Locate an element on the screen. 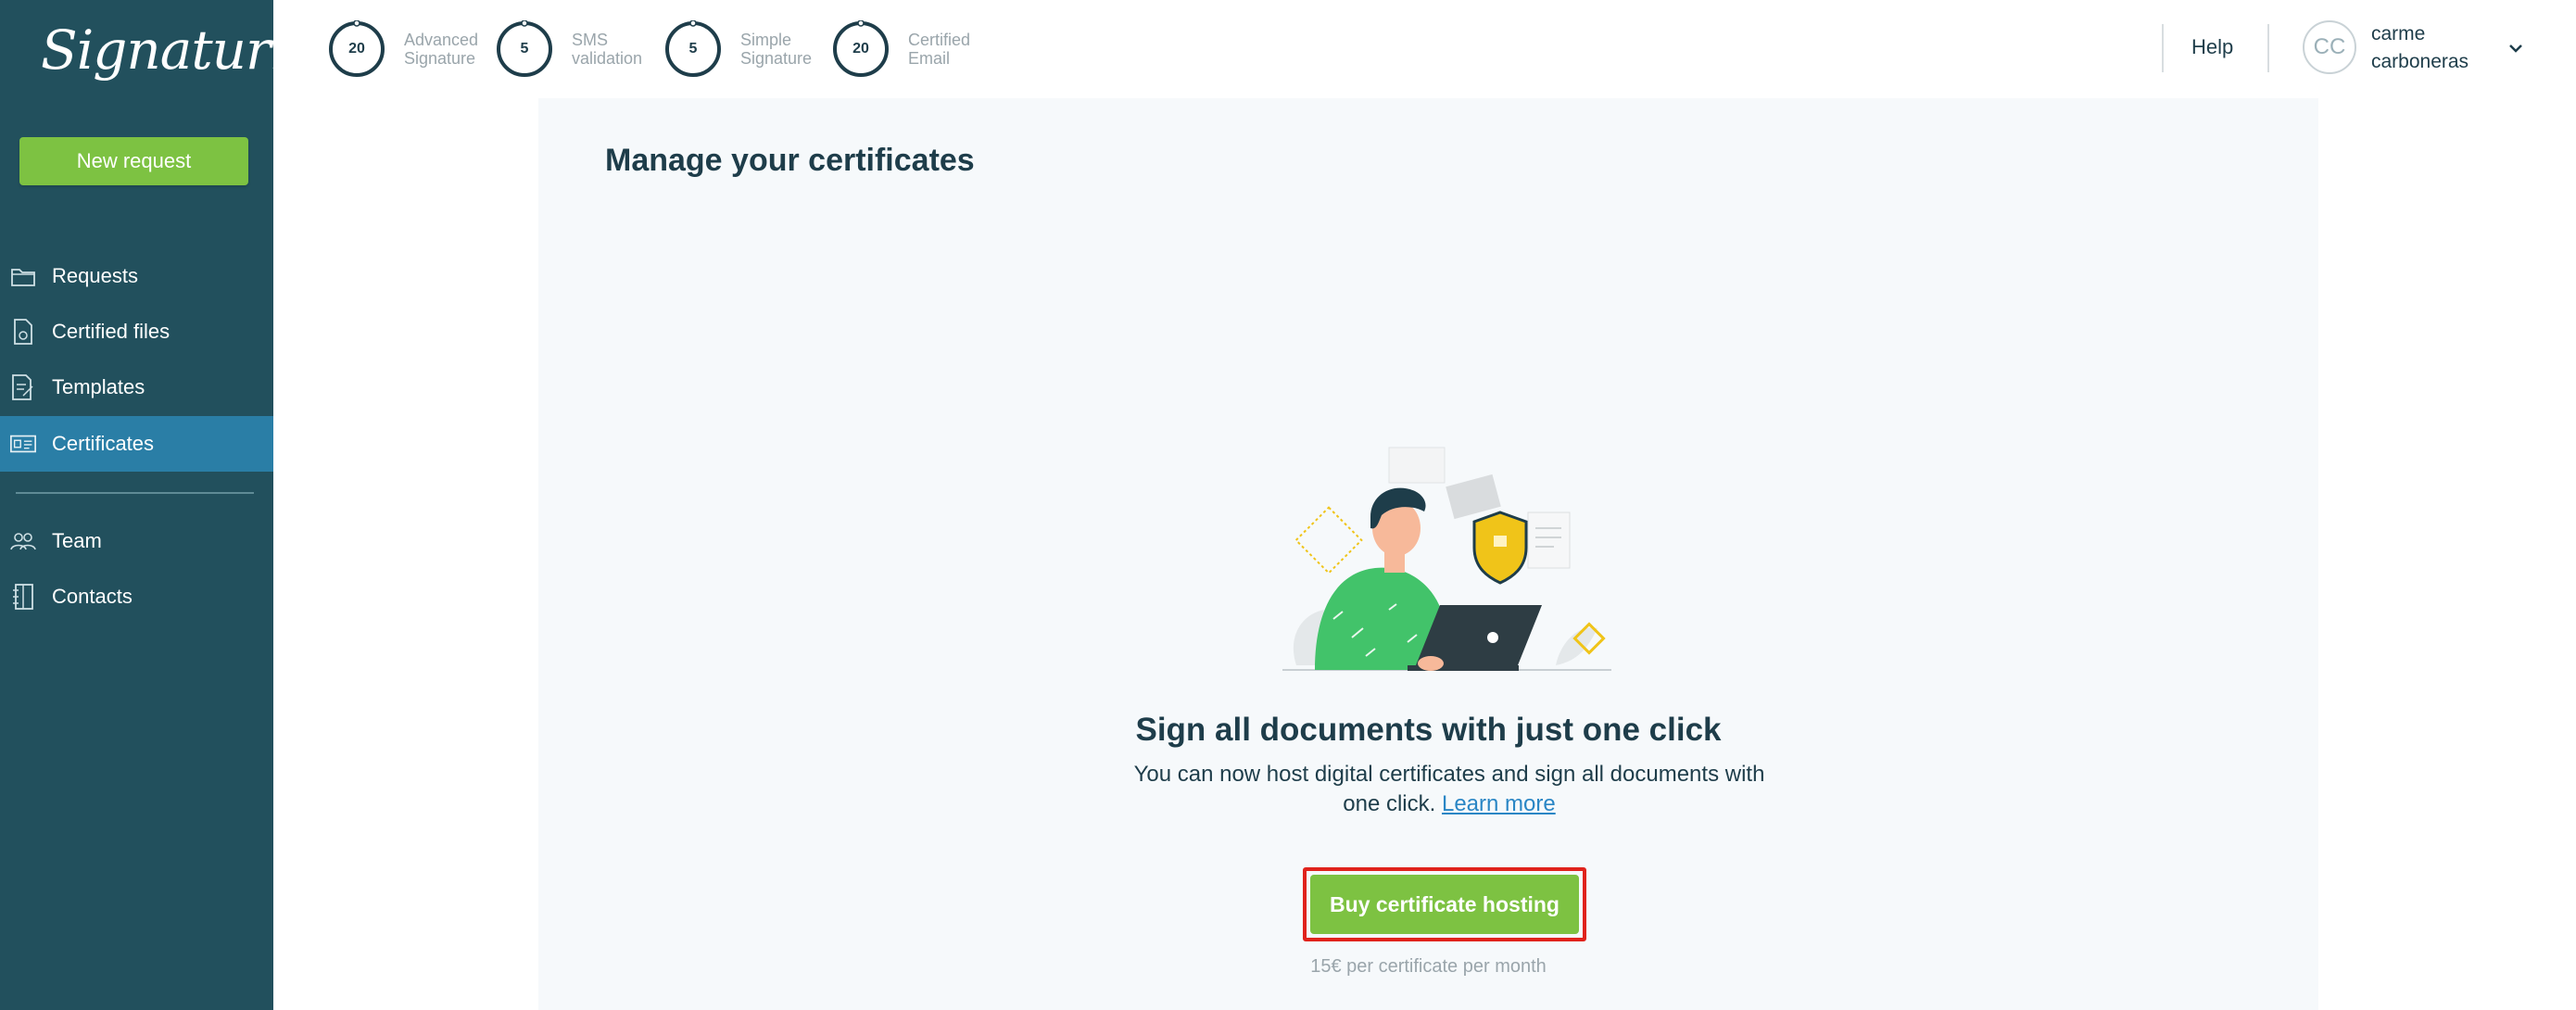 The width and height of the screenshot is (2576, 1010). learn-more-link: Learn more is located at coordinates (1499, 804).